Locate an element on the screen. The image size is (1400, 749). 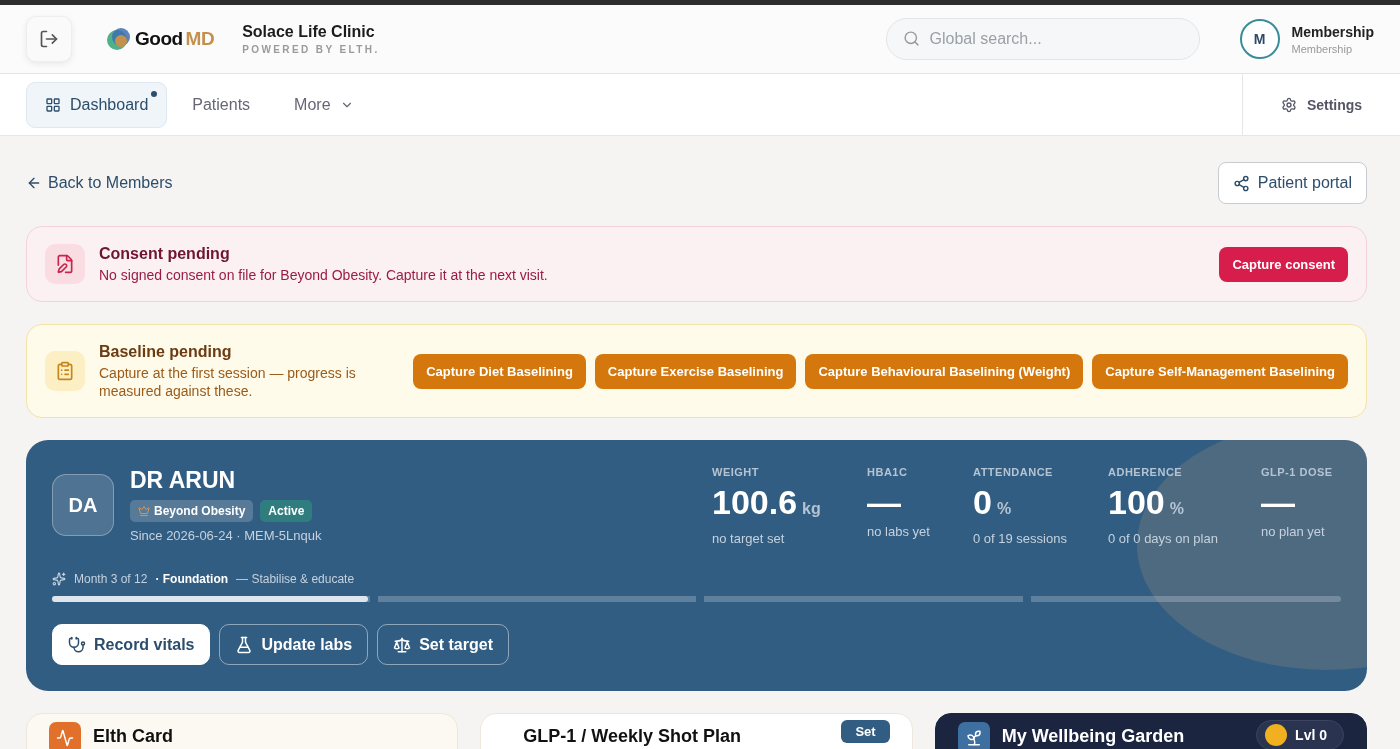
stat-note: no plan yet is located at coordinates (1293, 531).